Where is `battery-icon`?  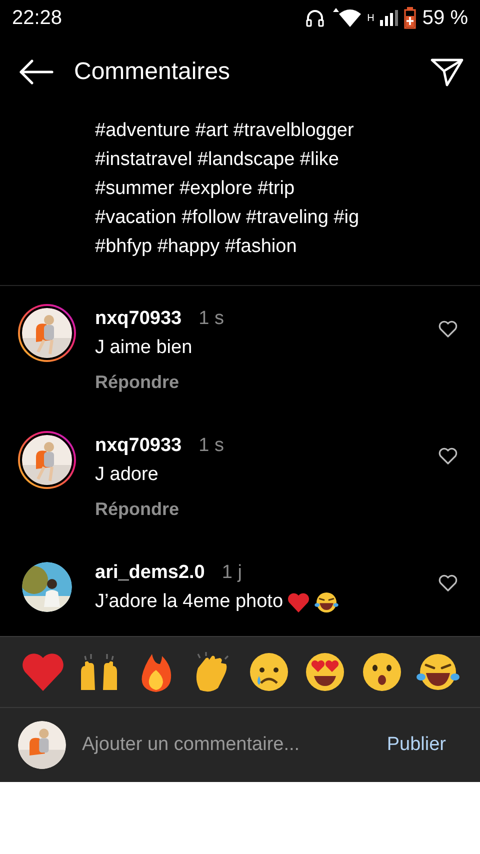 battery-icon is located at coordinates (410, 18).